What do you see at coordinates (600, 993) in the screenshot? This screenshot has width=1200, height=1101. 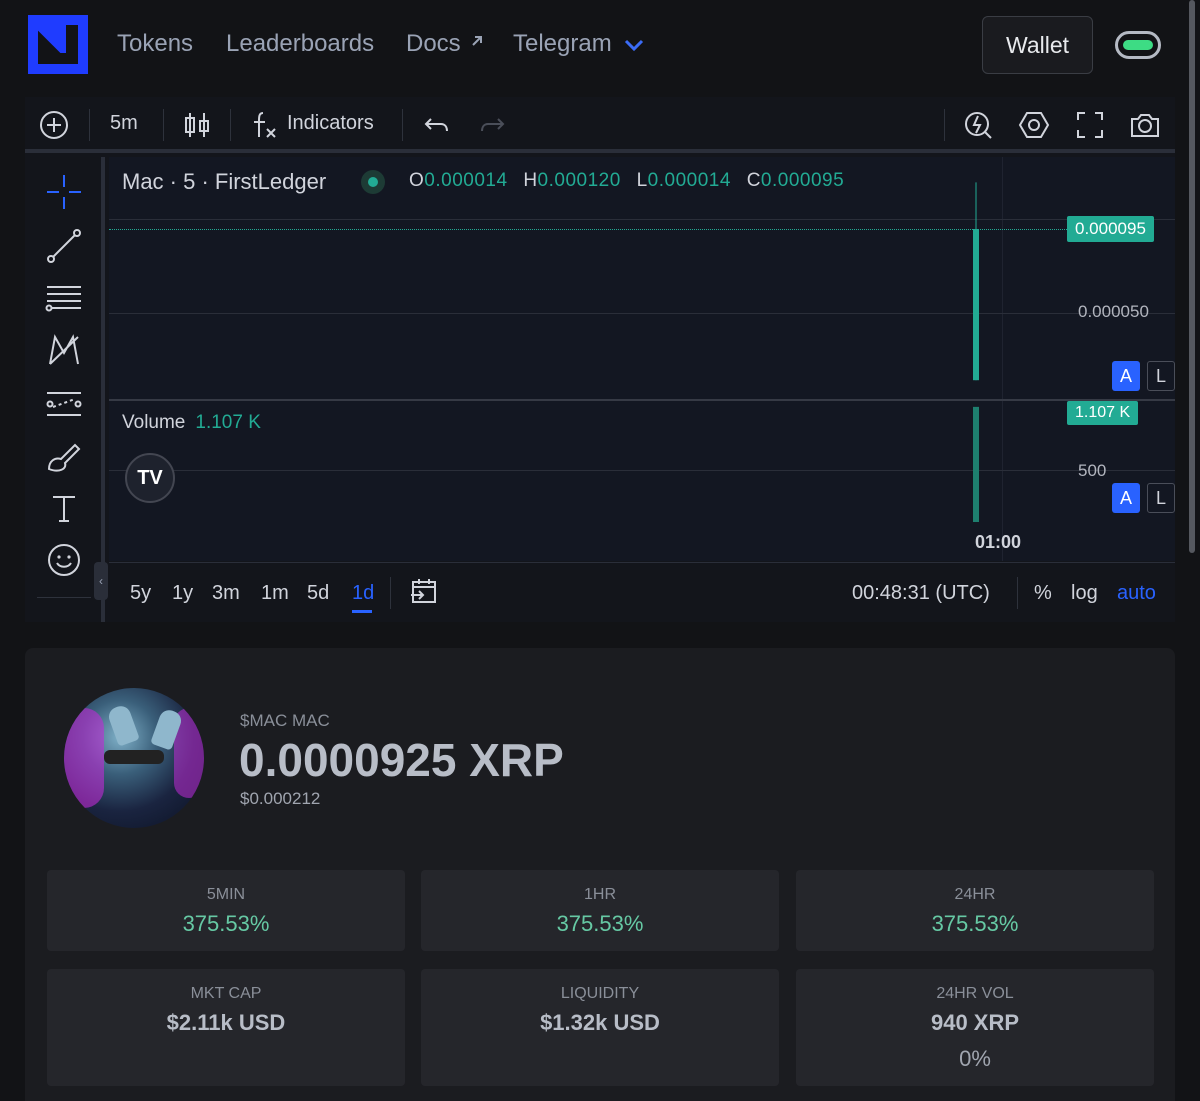 I see `stat-label: LIQUIDITY` at bounding box center [600, 993].